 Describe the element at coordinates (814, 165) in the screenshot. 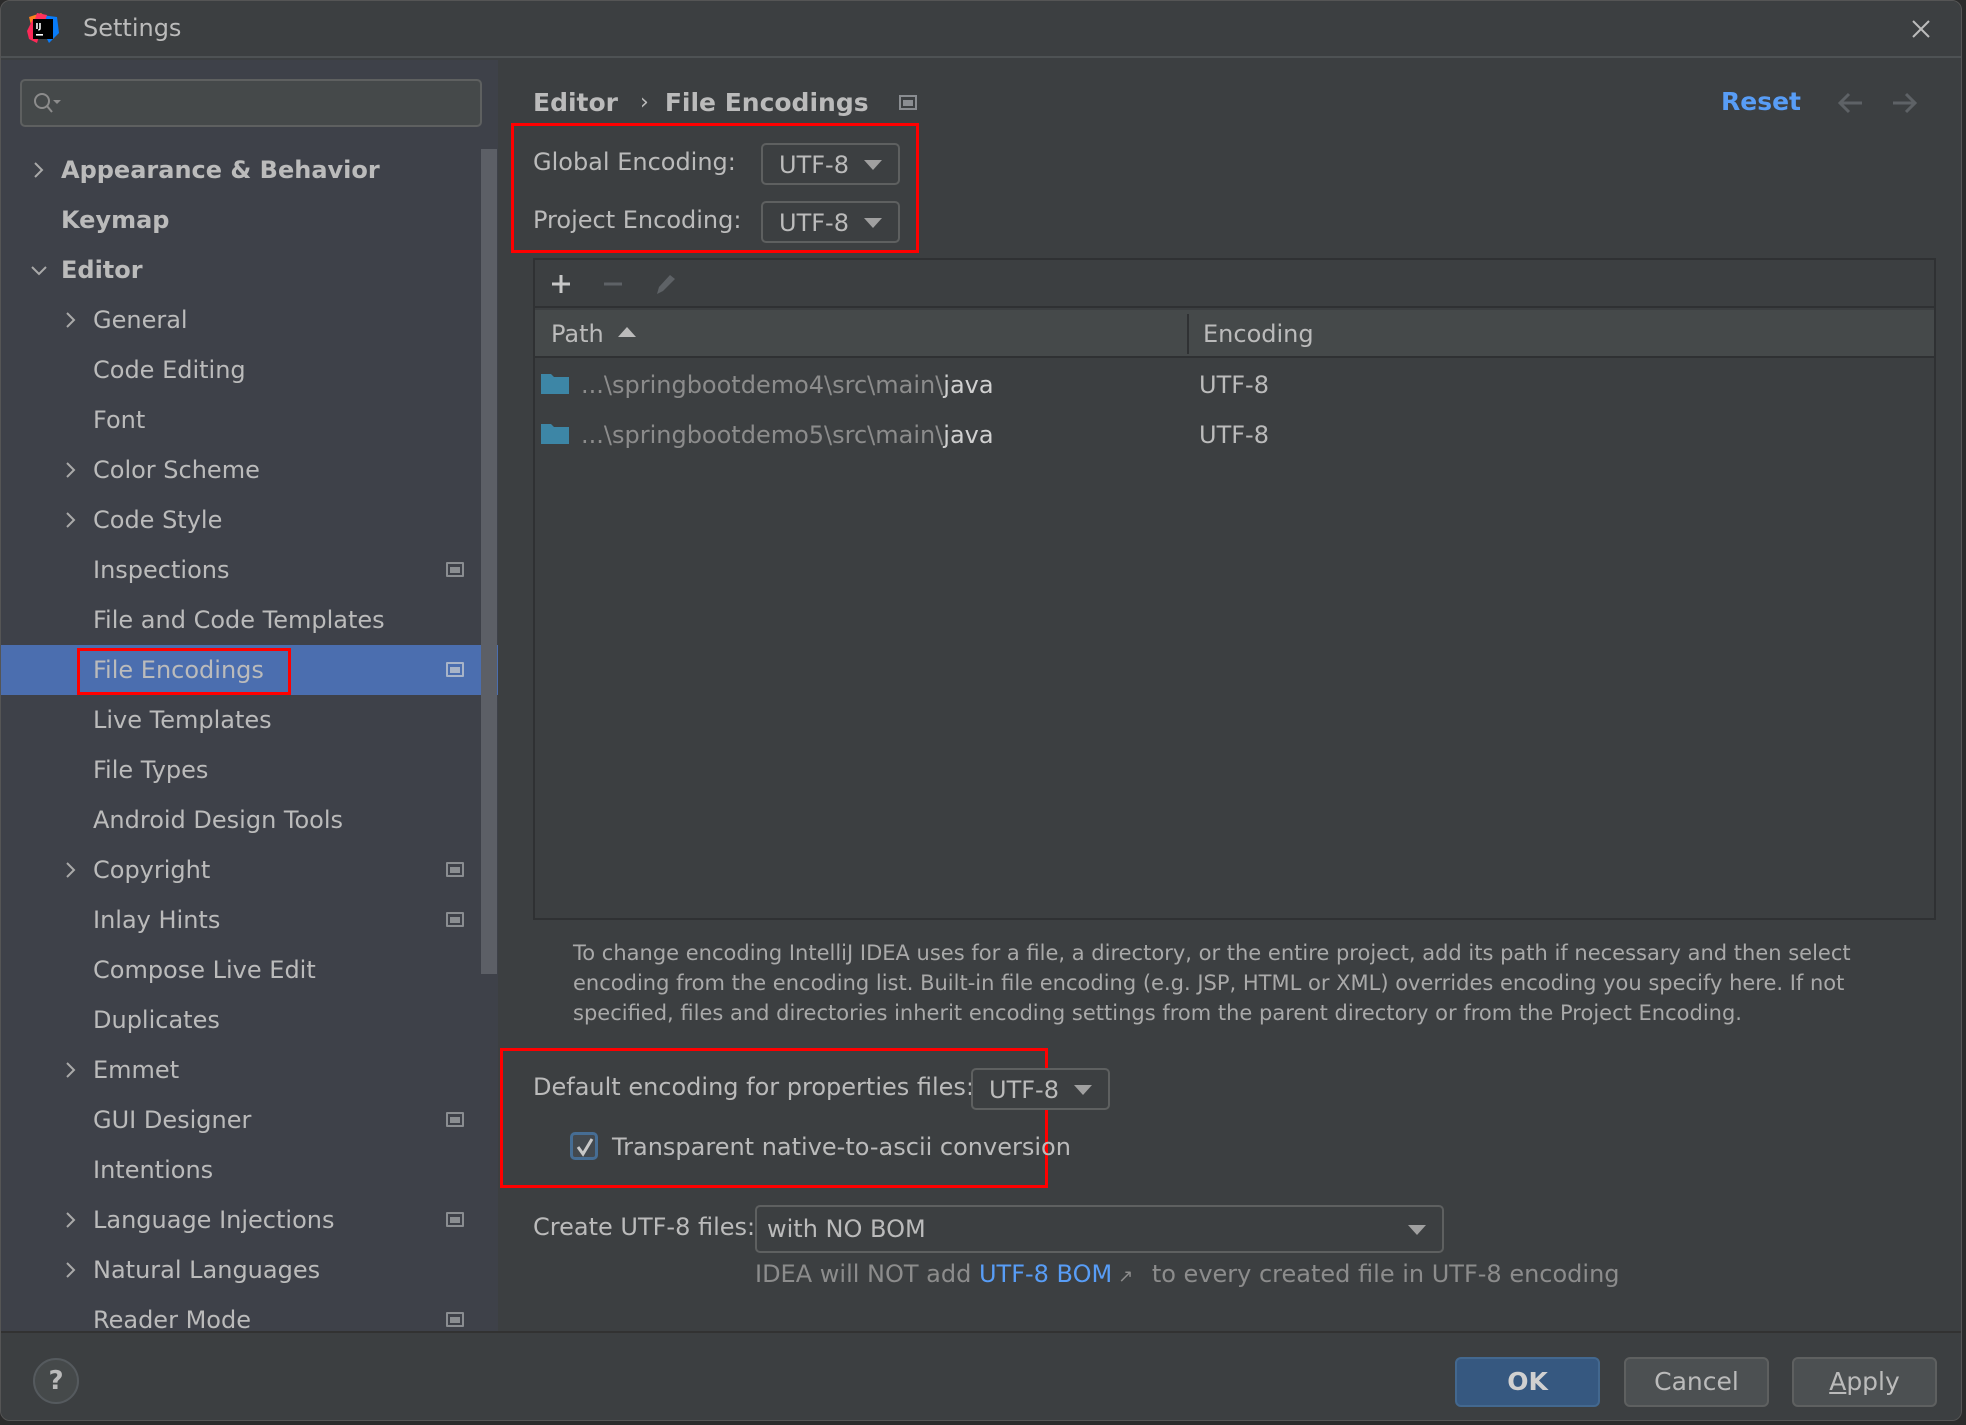

I see `global-encoding-value: UTF-8` at that location.